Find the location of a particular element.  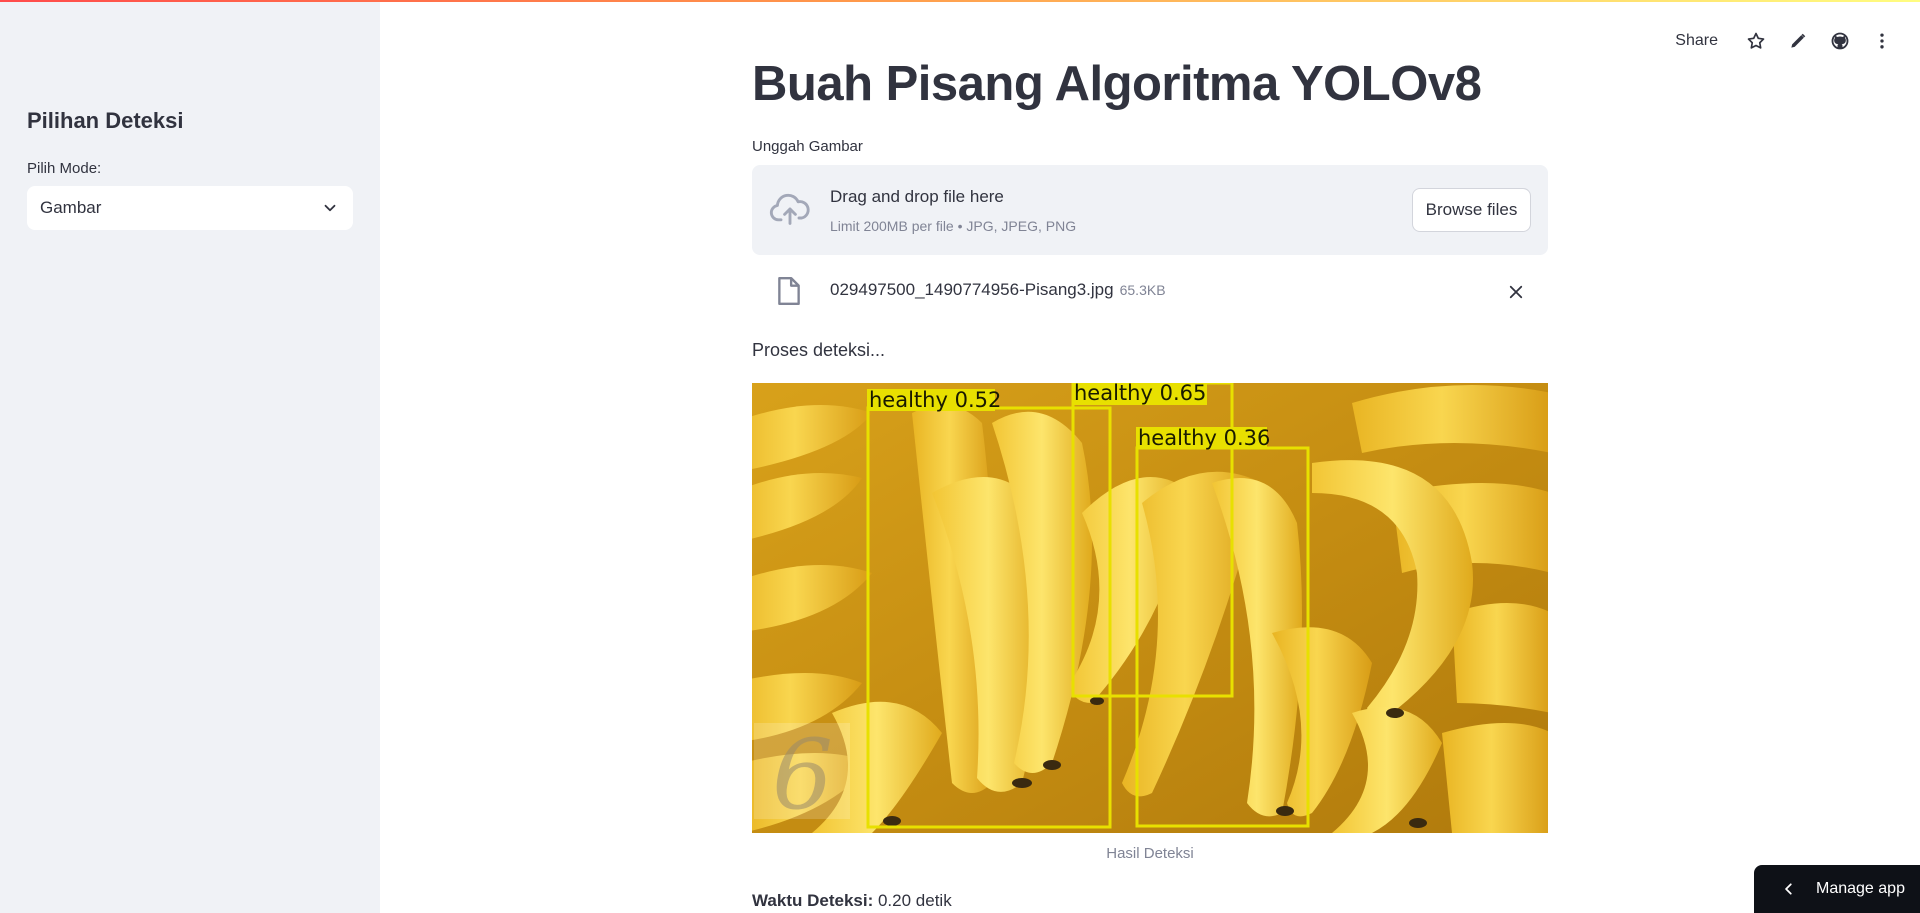

upload-label: Unggah Gambar is located at coordinates (807, 146).